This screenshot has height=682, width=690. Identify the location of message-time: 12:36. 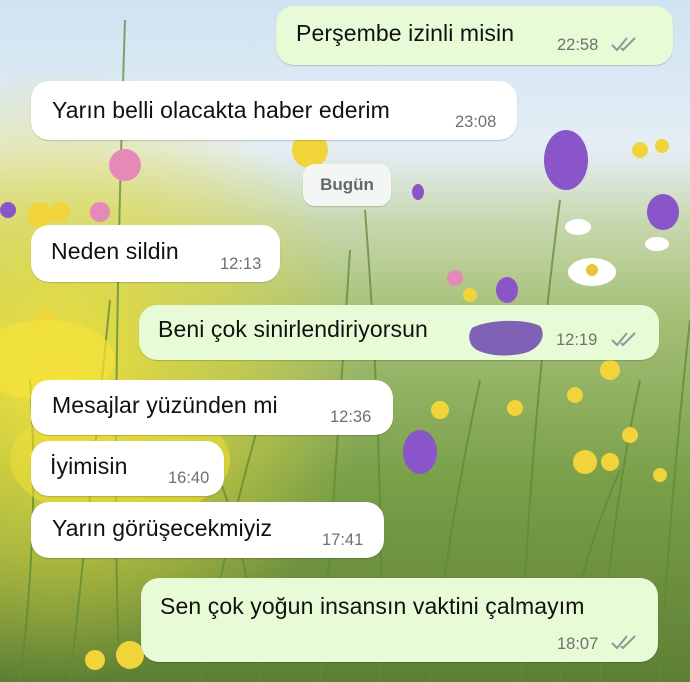
(351, 417).